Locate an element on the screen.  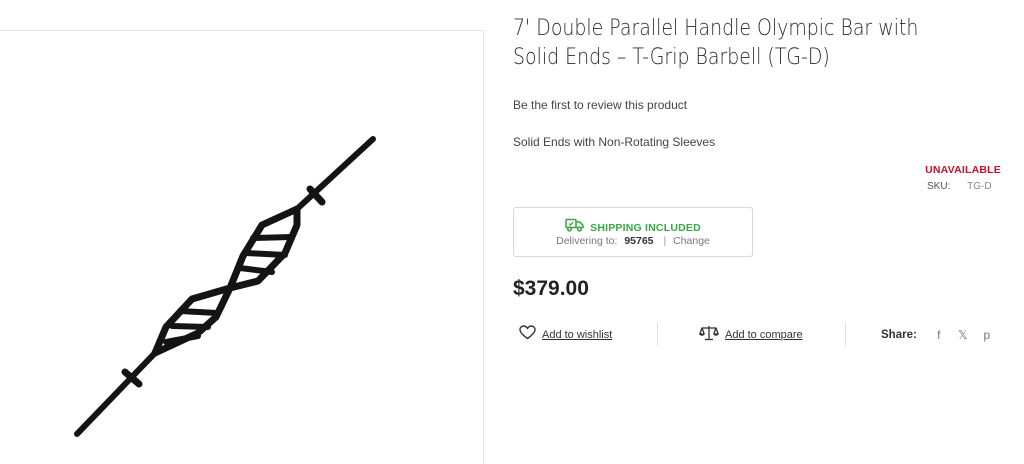
scale-compare-icon is located at coordinates (709, 335).